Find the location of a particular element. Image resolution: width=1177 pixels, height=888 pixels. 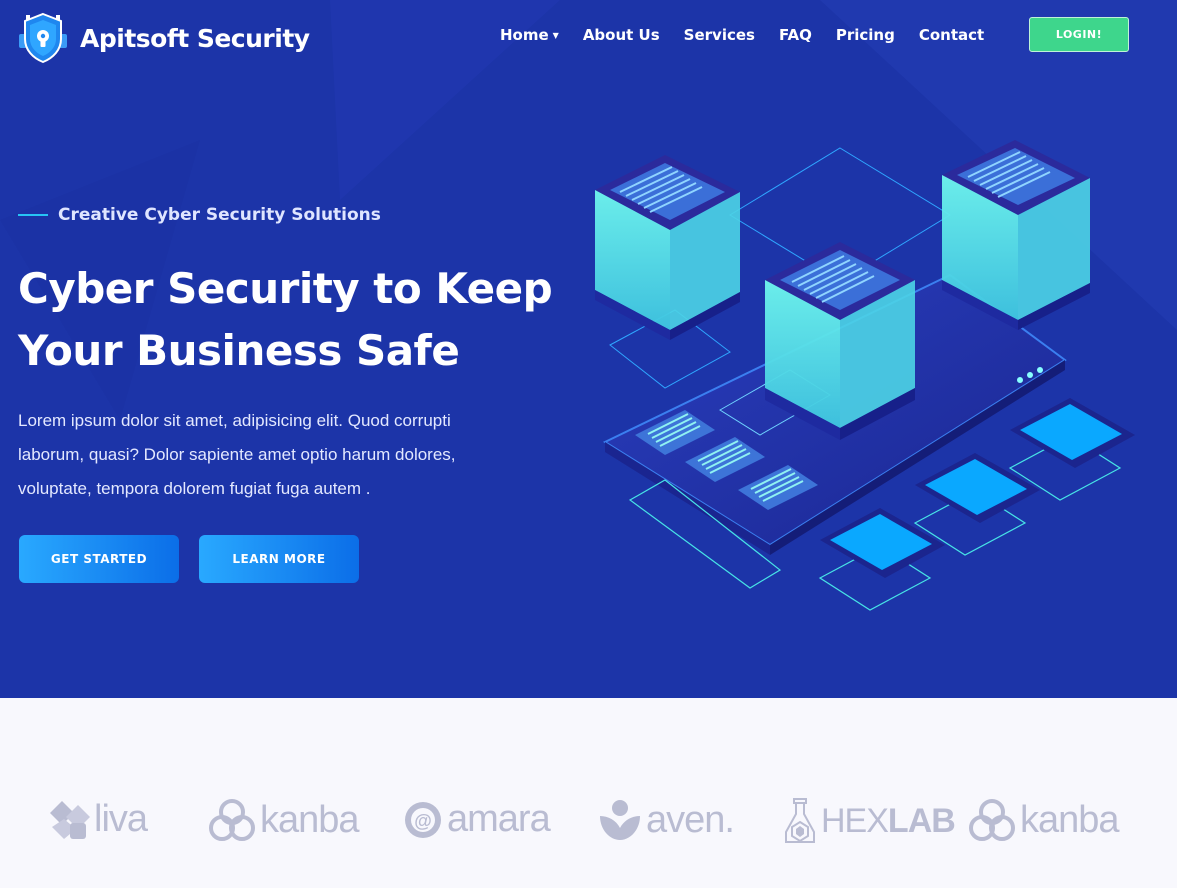

nav-item-pricing: Pricing is located at coordinates (865, 35).